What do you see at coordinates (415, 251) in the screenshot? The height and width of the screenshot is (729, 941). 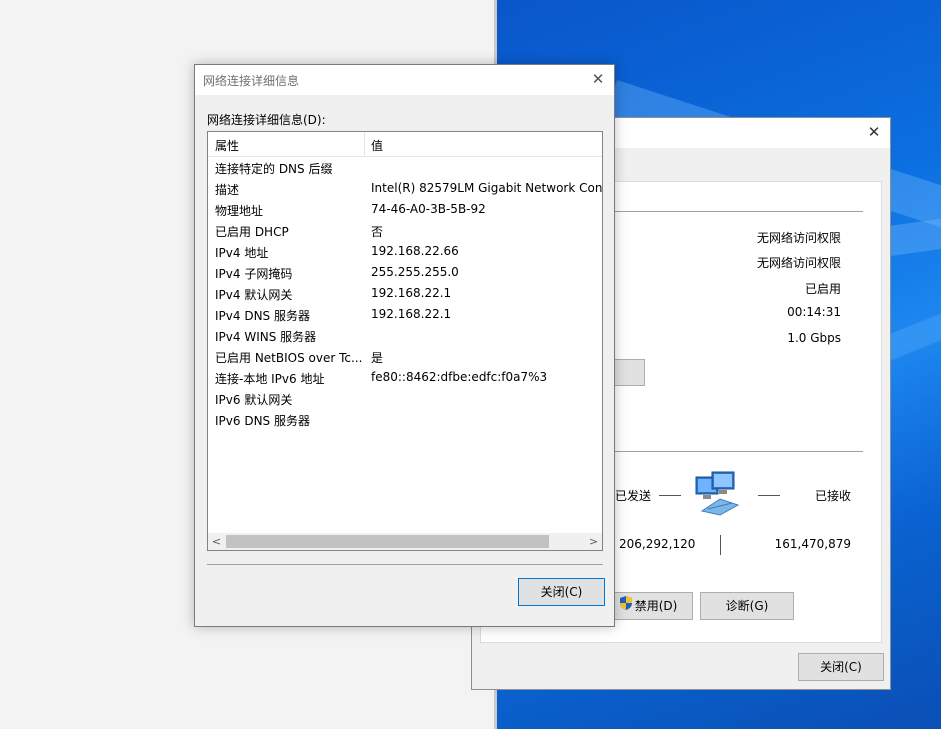 I see `value-cell: 192.168.22.66` at bounding box center [415, 251].